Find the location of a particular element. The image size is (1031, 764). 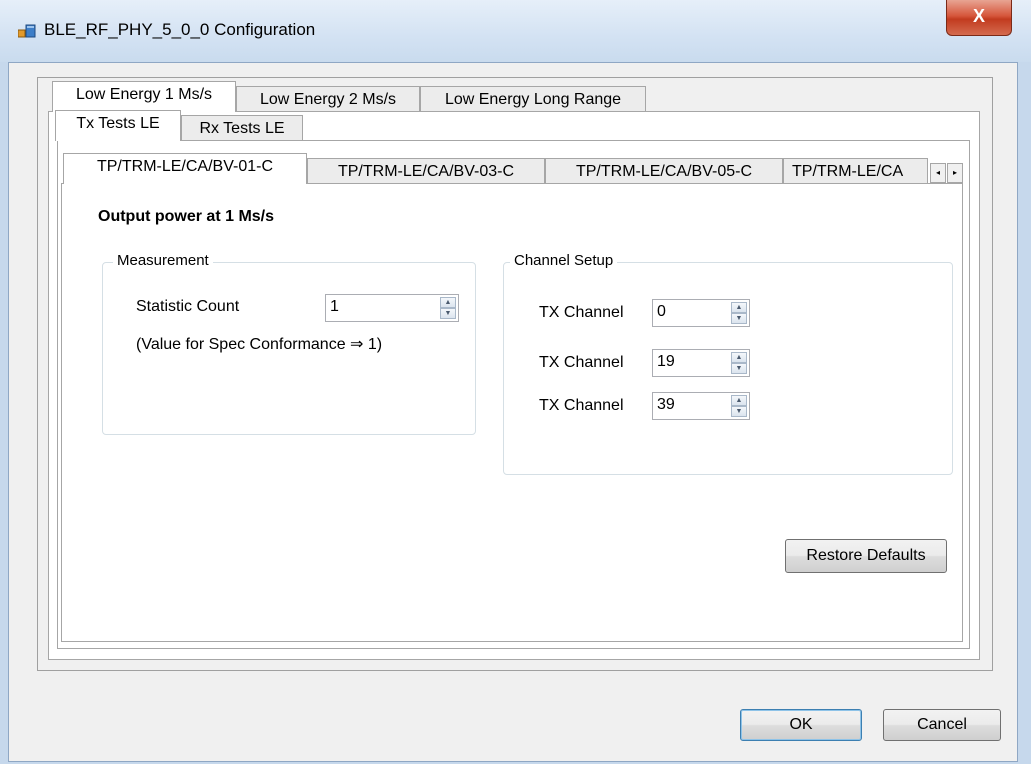

tx-channel-3-stepper: 39 ▲ ▼ is located at coordinates (701, 406).